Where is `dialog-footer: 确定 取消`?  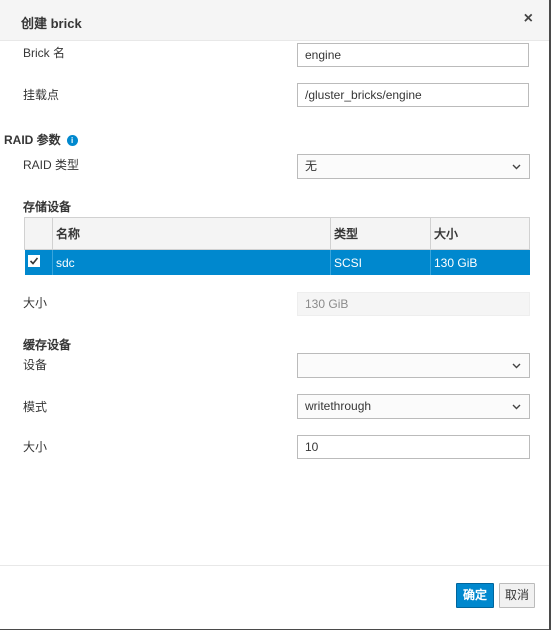
dialog-footer: 确定 取消 is located at coordinates (274, 597).